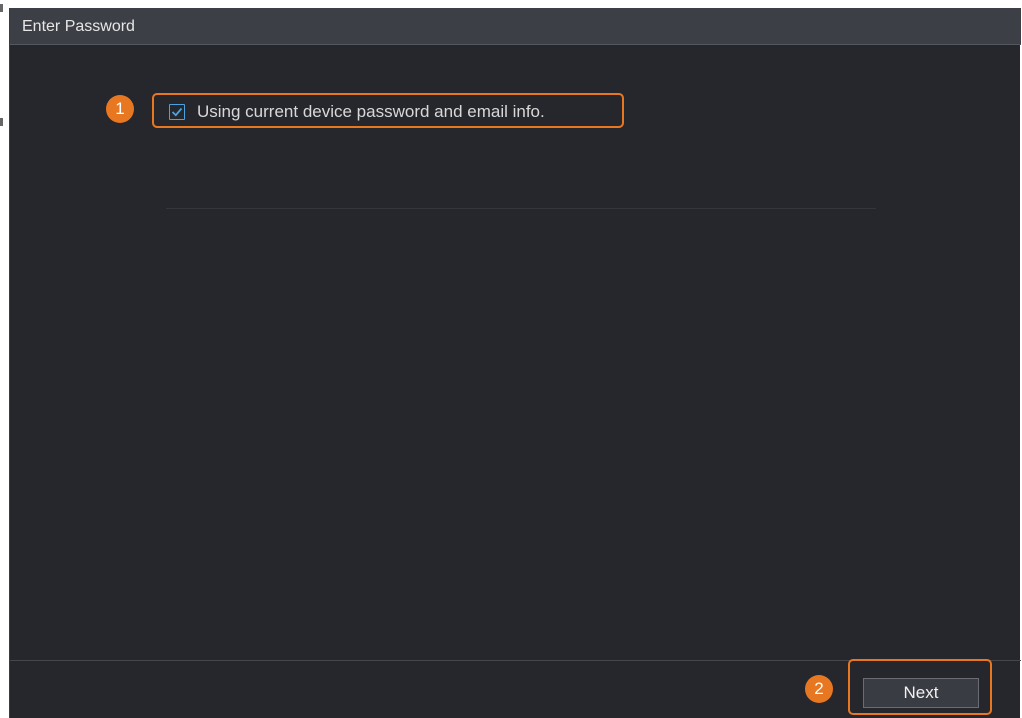 Image resolution: width=1022 pixels, height=718 pixels. What do you see at coordinates (521, 208) in the screenshot?
I see `content-divider` at bounding box center [521, 208].